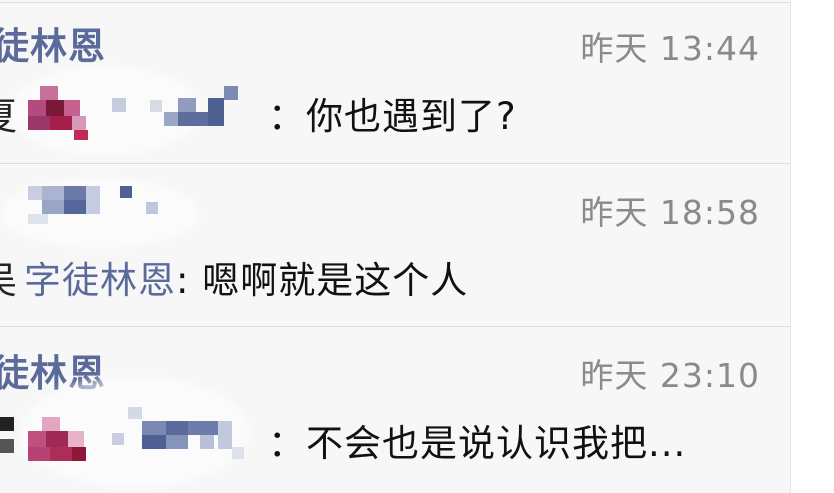 The width and height of the screenshot is (834, 493). What do you see at coordinates (100, 280) in the screenshot?
I see `mentioned-name: 字徒林恩` at bounding box center [100, 280].